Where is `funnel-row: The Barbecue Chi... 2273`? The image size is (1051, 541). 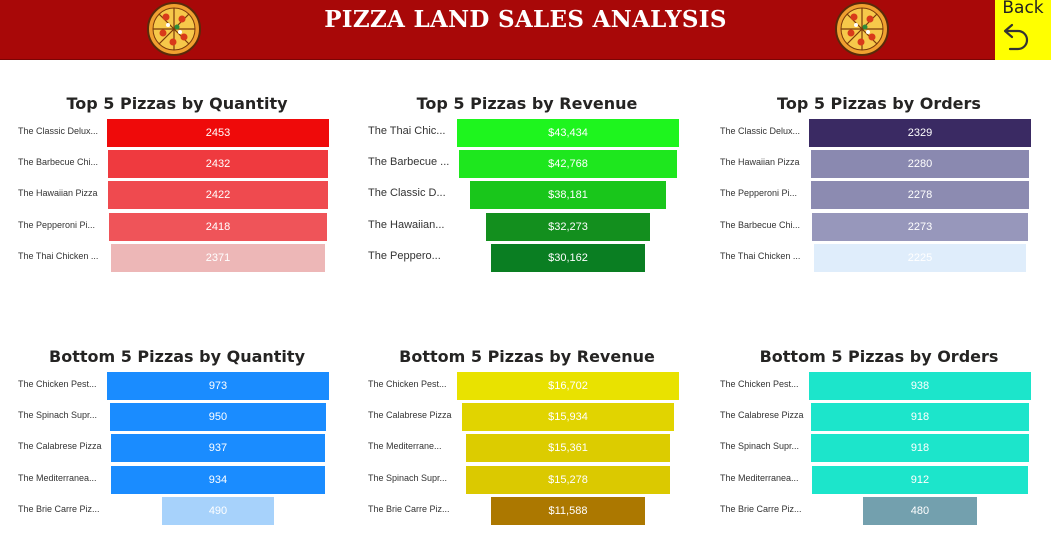 funnel-row: The Barbecue Chi... 2273 is located at coordinates (879, 226).